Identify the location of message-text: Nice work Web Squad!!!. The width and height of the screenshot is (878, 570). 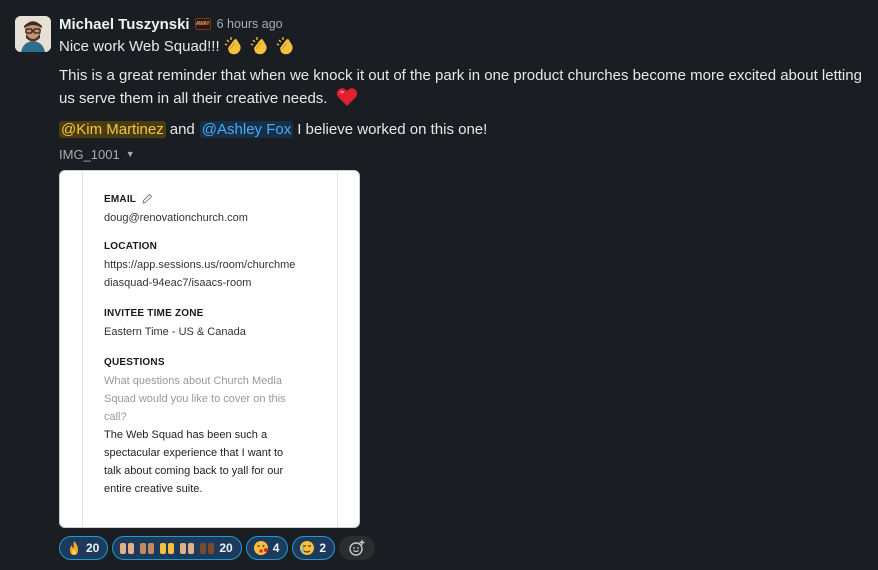
(139, 46).